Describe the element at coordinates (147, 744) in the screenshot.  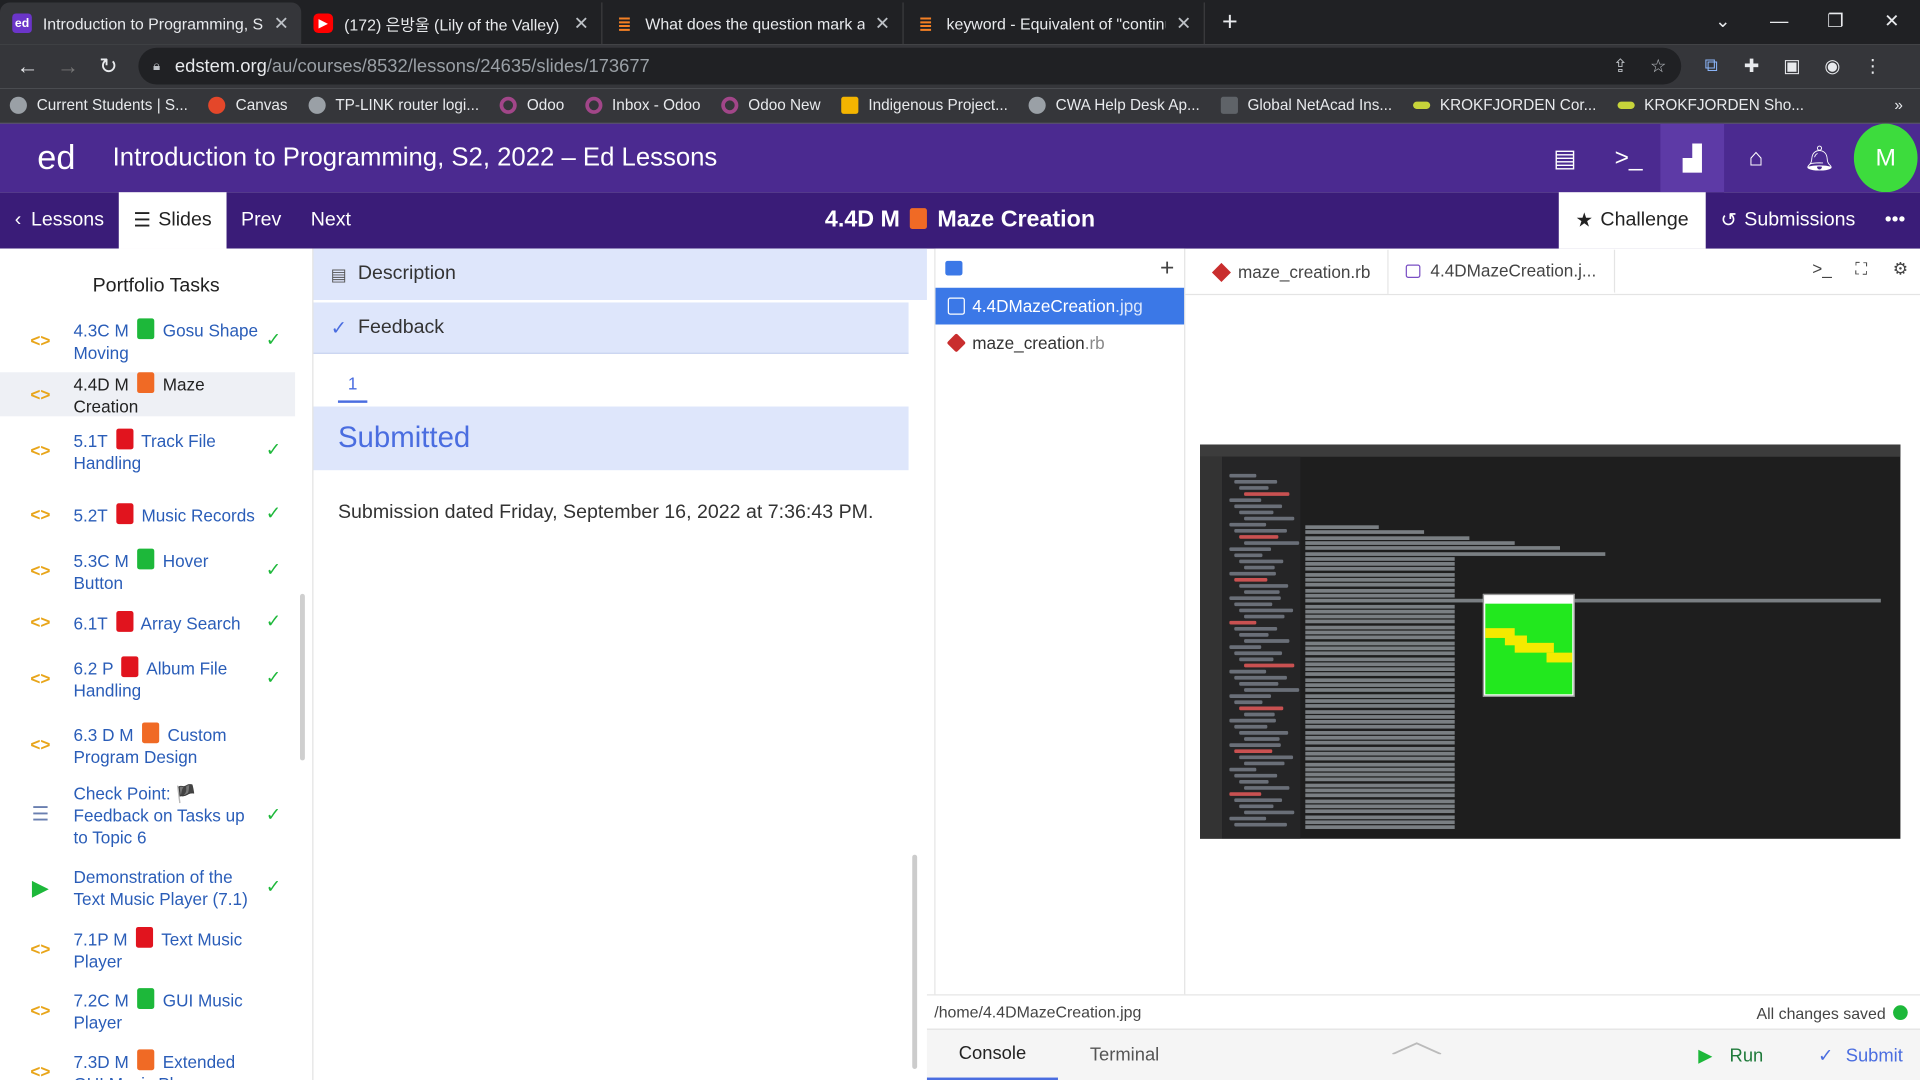
I see `sidebar-item: <> 6.3 D M Custom Program Design` at that location.